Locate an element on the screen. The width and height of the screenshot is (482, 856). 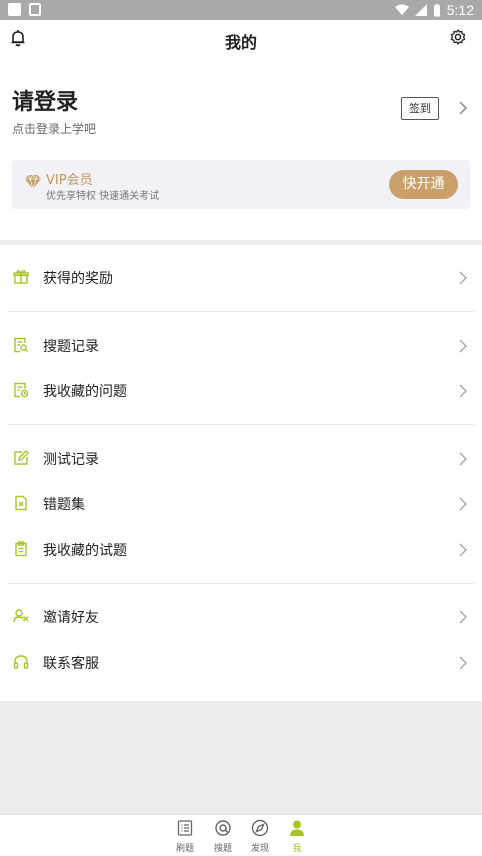
menu-item-contact-service: 联系客服 is located at coordinates (241, 663).